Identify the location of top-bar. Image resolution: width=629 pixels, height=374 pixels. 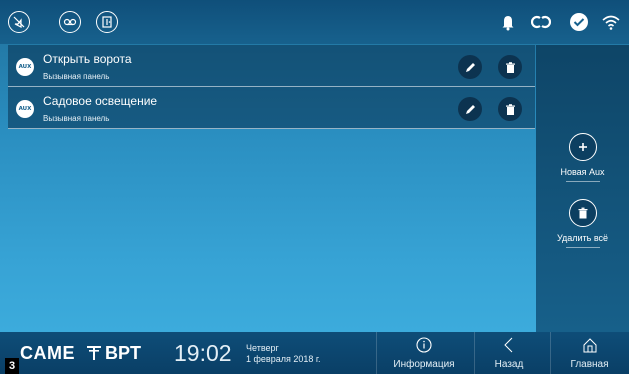
(314, 22).